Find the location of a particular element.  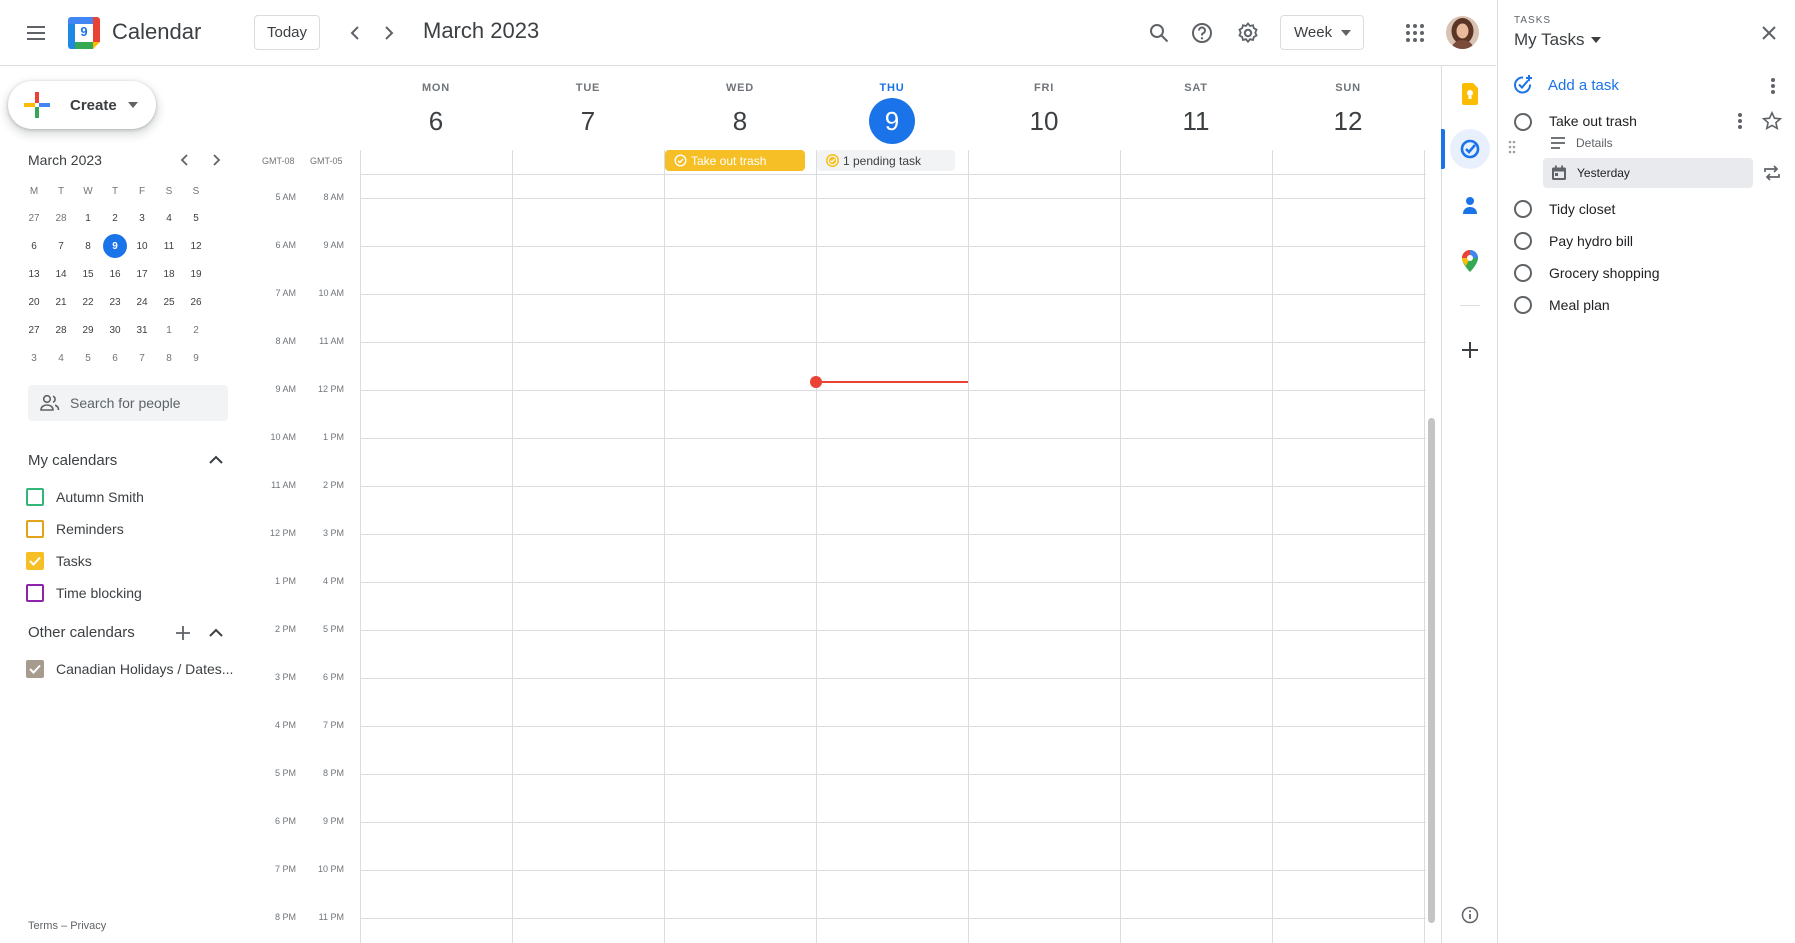

day-number: 9 is located at coordinates (892, 121).